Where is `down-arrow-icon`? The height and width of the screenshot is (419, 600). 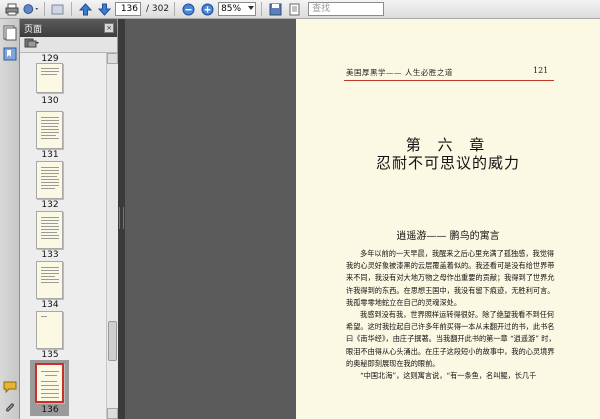 down-arrow-icon is located at coordinates (104, 9).